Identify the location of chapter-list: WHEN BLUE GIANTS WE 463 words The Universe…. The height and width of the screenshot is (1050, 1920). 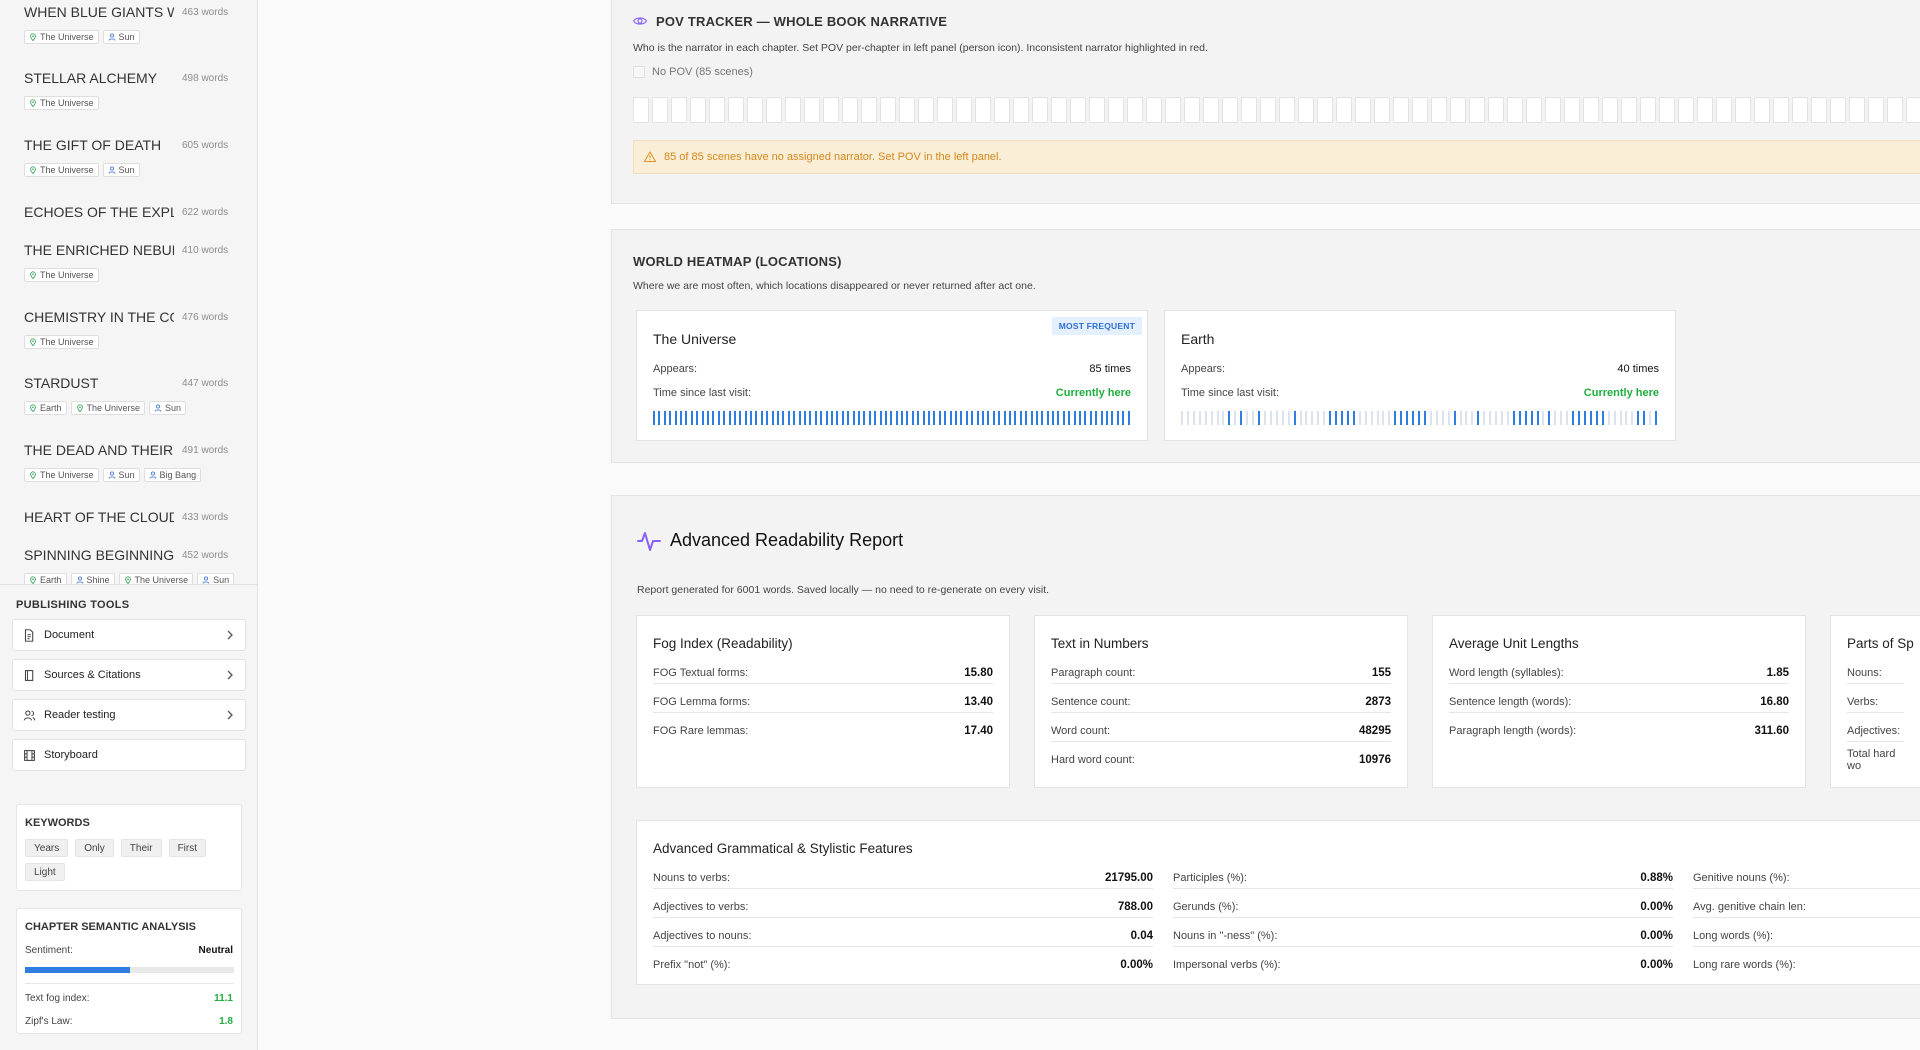
(129, 292).